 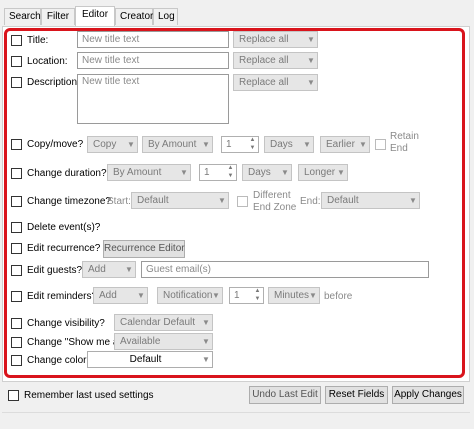 I want to click on duration-unit-value: Days, so click(x=259, y=172).